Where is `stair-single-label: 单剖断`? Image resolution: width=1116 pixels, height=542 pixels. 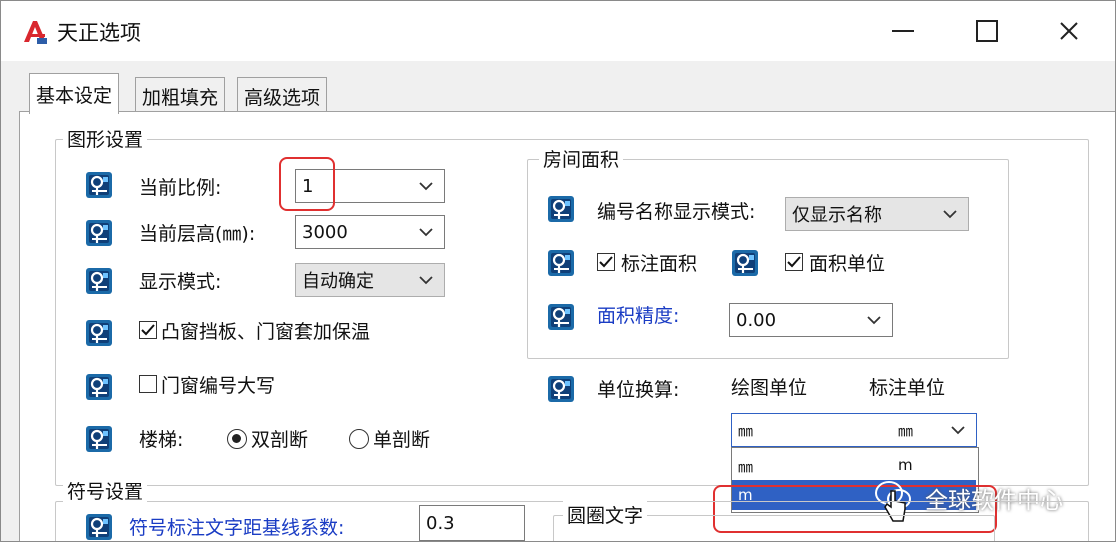
stair-single-label: 单剖断 is located at coordinates (402, 440).